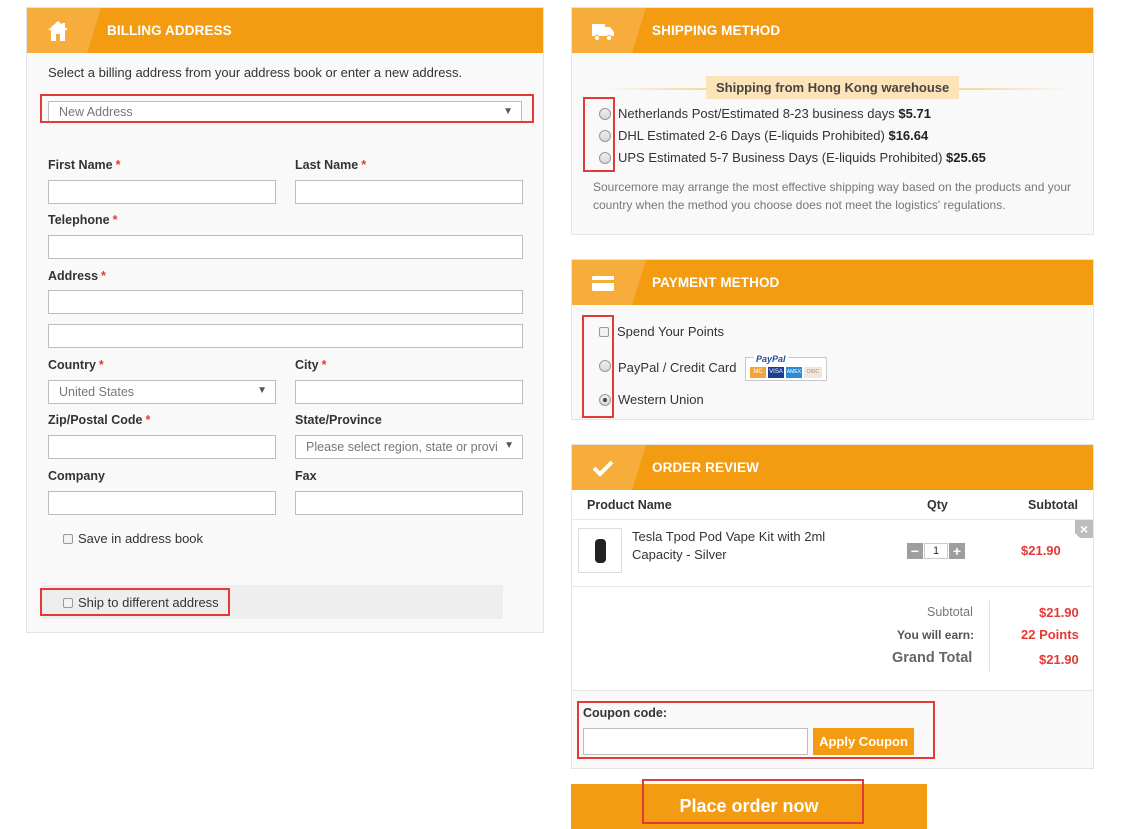 The height and width of the screenshot is (829, 1128). What do you see at coordinates (794, 372) in the screenshot?
I see `amex-logo: AMEX` at bounding box center [794, 372].